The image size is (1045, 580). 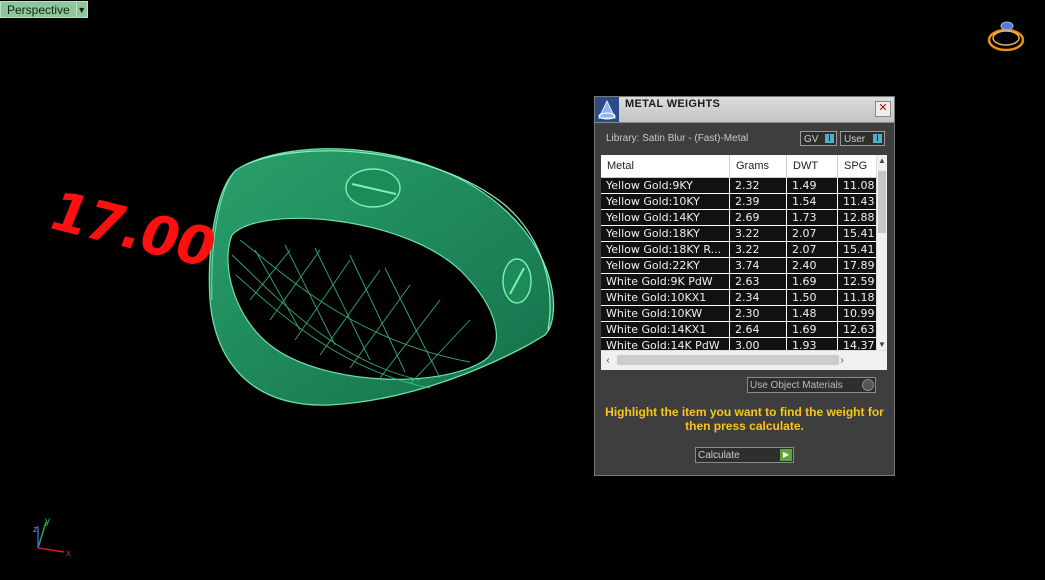 I want to click on user-toggle: User I, so click(x=862, y=138).